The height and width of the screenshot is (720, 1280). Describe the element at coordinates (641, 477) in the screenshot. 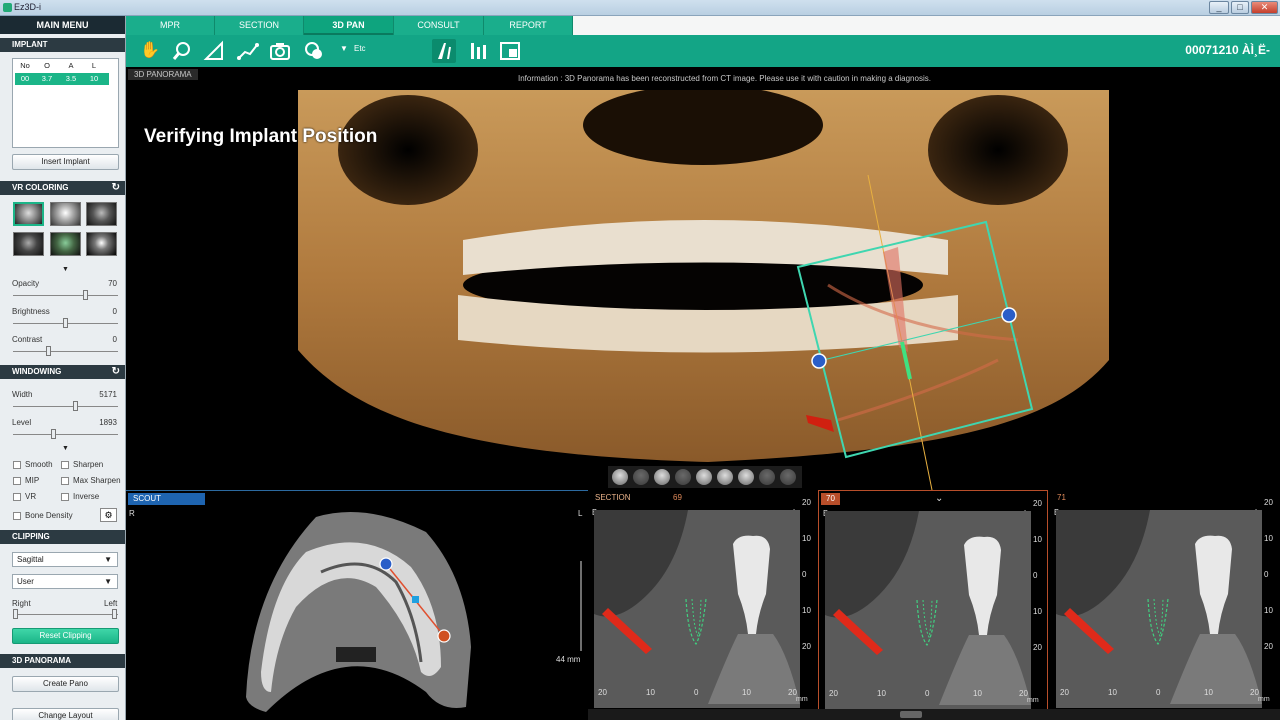

I see `view-back-icon` at that location.